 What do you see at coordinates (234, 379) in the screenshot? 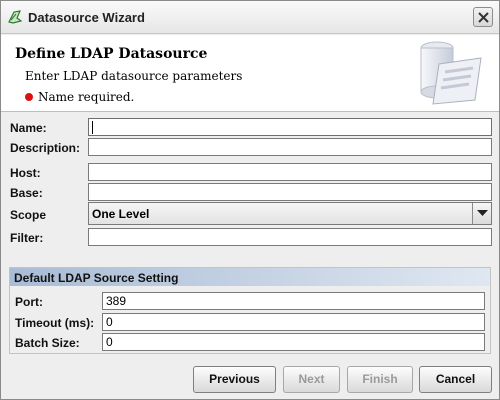
I see `previous-button: Previous` at bounding box center [234, 379].